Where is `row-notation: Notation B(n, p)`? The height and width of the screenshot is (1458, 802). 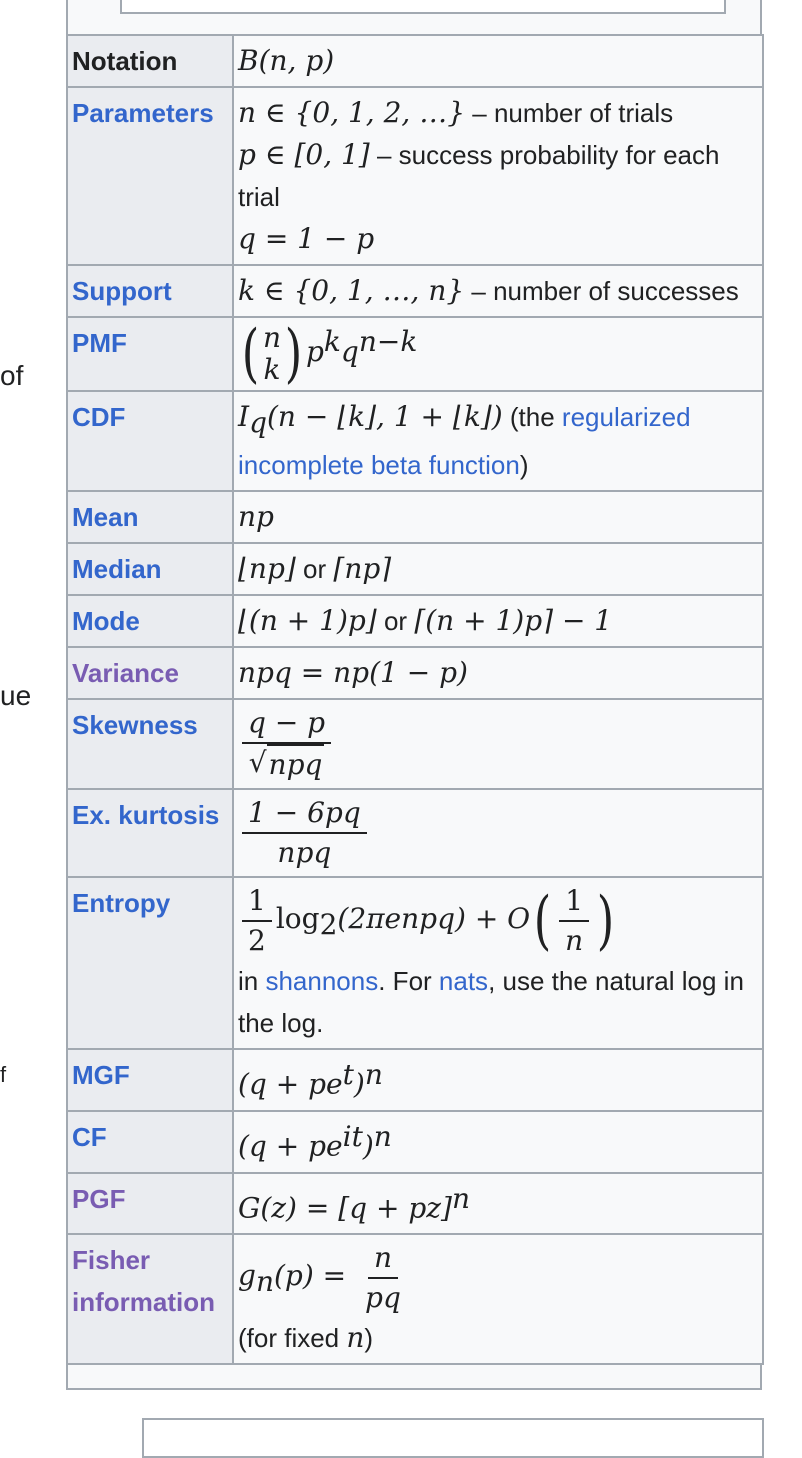 row-notation: Notation B(n, p) is located at coordinates (415, 61).